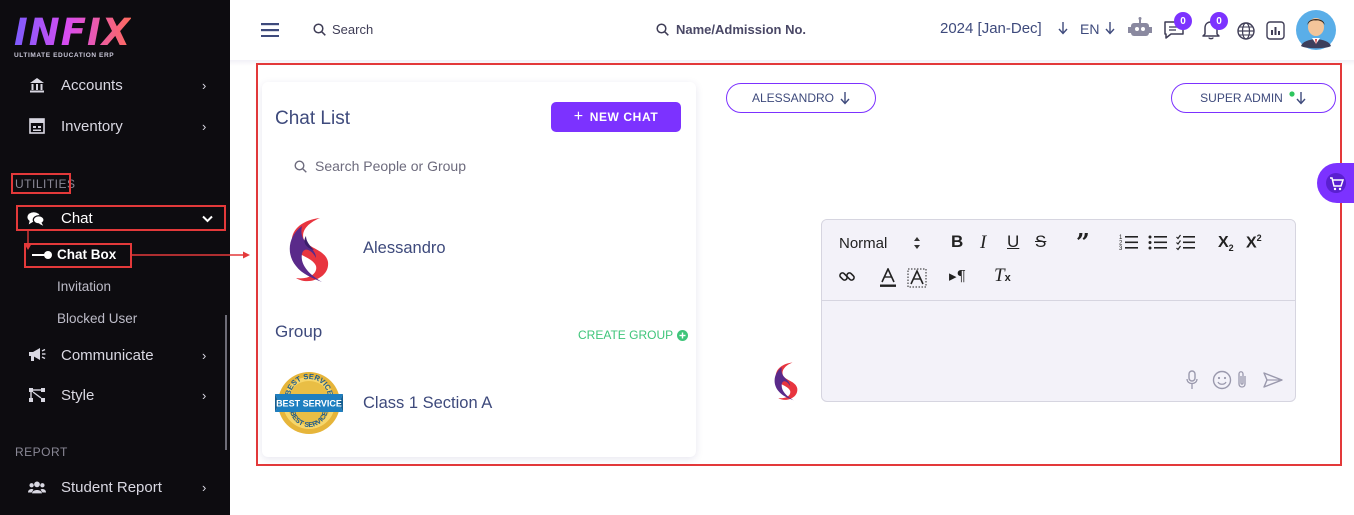 This screenshot has width=1354, height=515. I want to click on sidebar-item-label: Student Report, so click(111, 487).